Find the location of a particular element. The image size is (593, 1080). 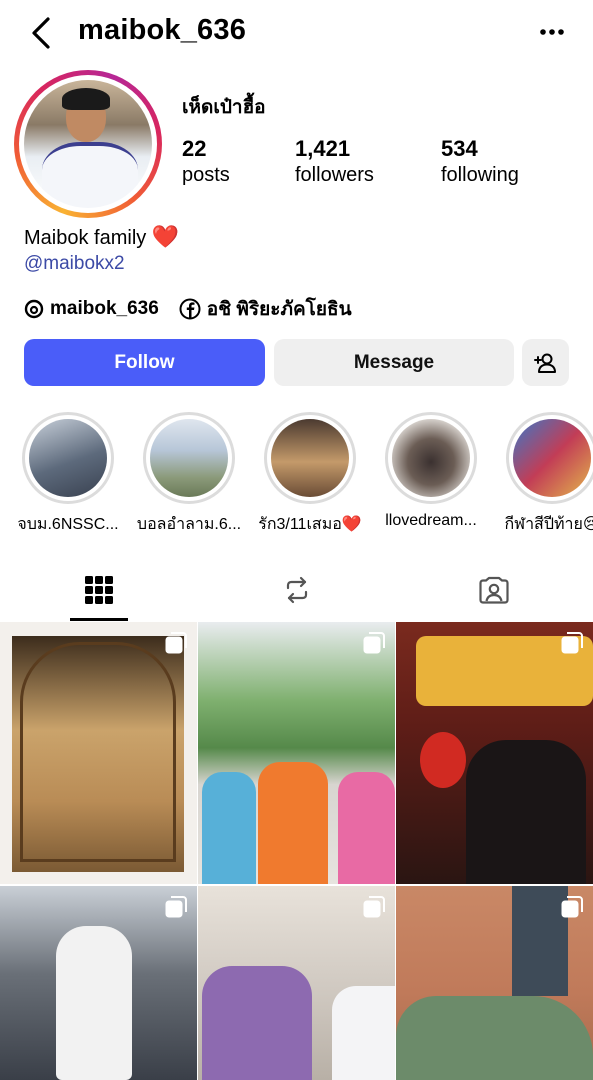

facebook-icon is located at coordinates (190, 309).